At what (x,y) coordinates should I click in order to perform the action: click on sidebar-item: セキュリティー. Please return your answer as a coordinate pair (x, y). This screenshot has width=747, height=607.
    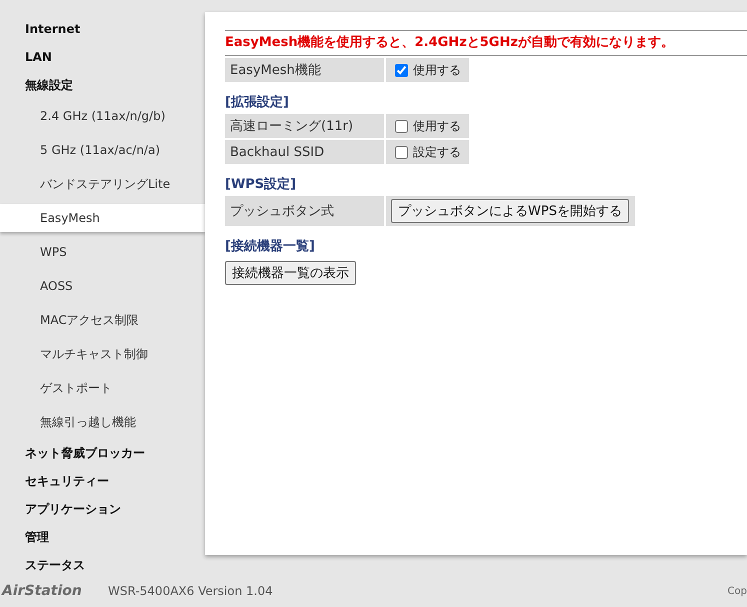
    Looking at the image, I should click on (102, 481).